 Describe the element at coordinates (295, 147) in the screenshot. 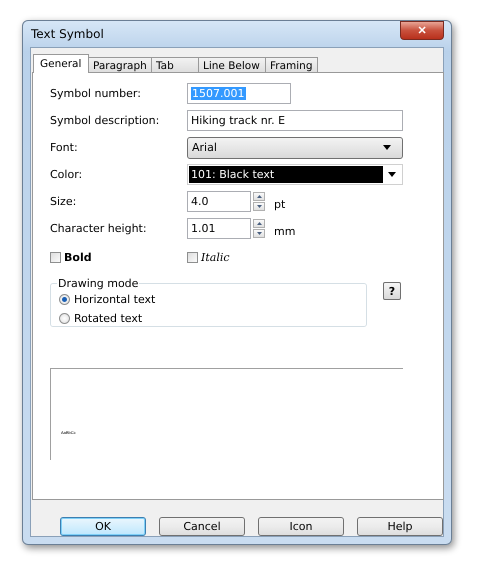

I see `dropdown: Arial` at that location.